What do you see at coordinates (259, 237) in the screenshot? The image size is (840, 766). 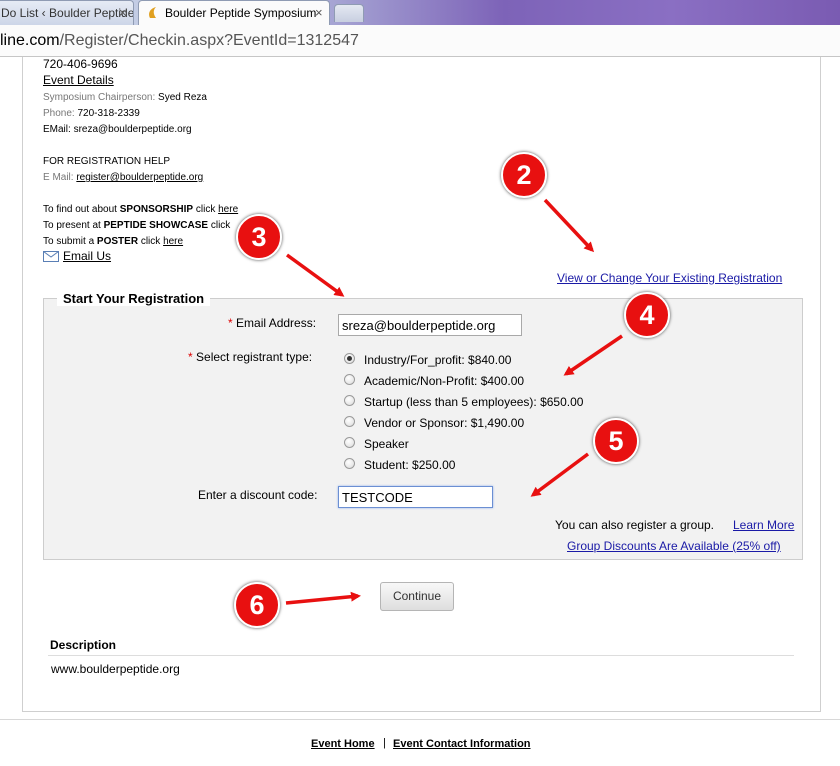 I see `annotation-badge-3: 3` at bounding box center [259, 237].